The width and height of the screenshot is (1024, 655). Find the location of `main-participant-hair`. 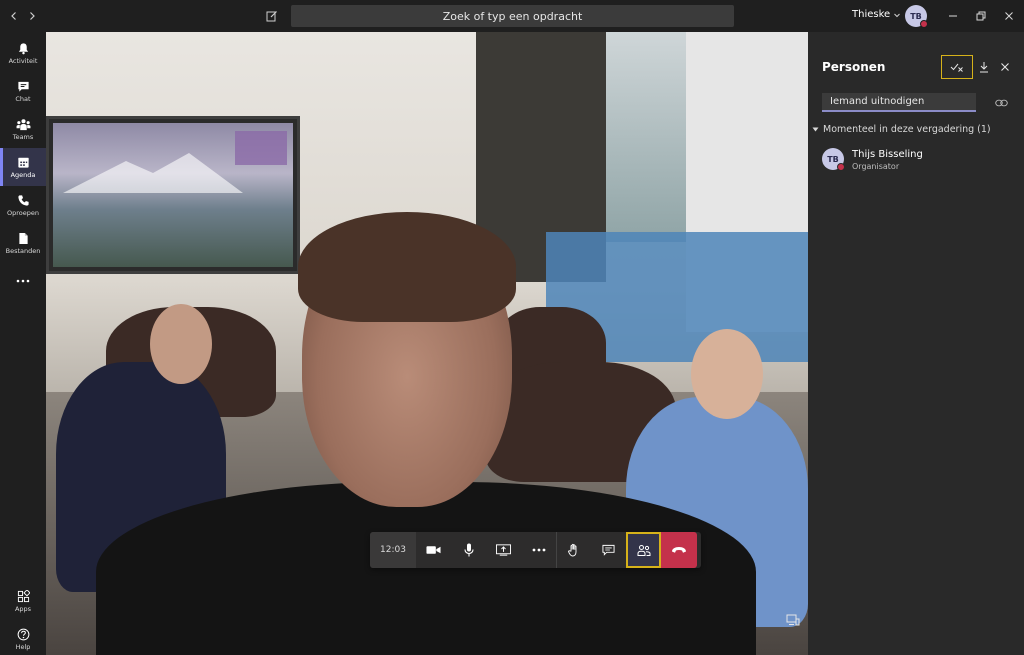

main-participant-hair is located at coordinates (407, 267).